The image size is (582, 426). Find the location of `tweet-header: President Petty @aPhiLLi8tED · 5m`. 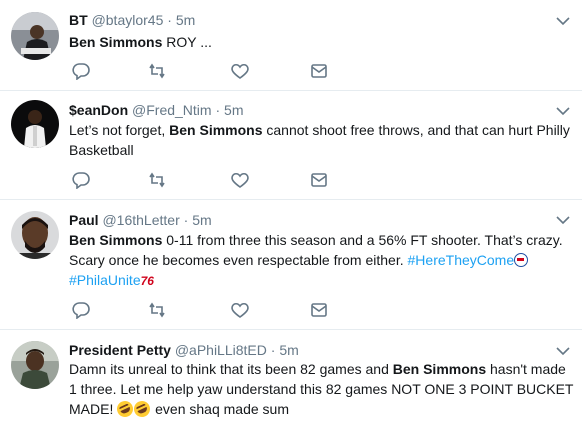

tweet-header: President Petty @aPhiLLi8tED · 5m is located at coordinates (184, 350).